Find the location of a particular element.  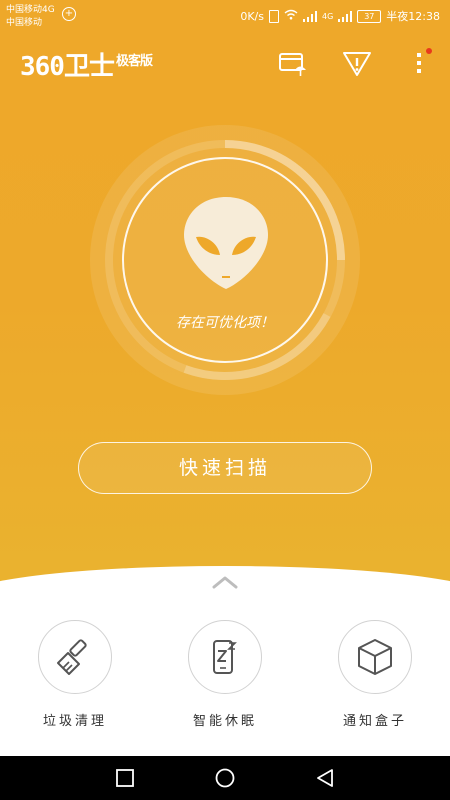

system-nav-bar is located at coordinates (225, 778).